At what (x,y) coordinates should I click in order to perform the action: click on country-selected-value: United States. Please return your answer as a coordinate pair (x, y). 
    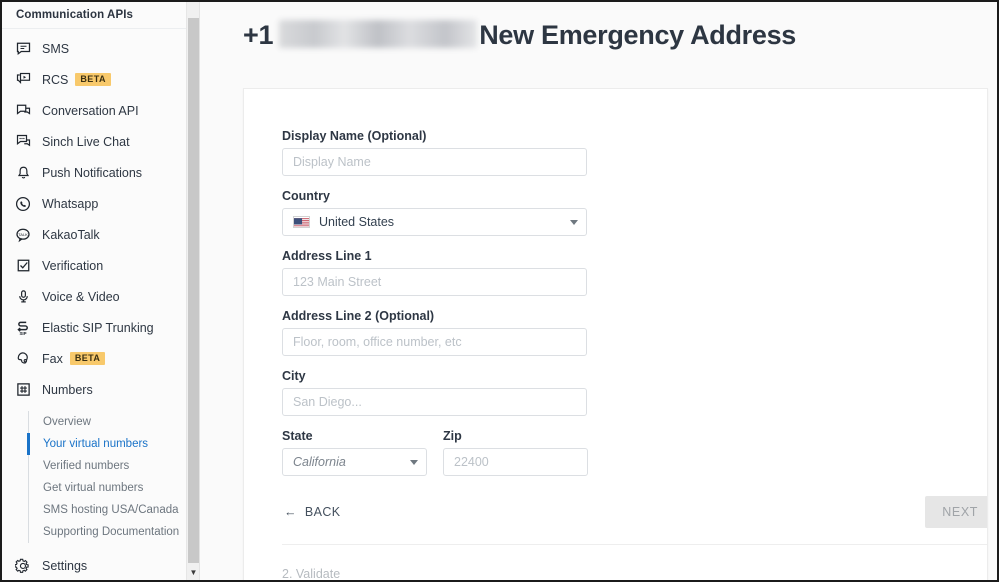
    Looking at the image, I should click on (357, 222).